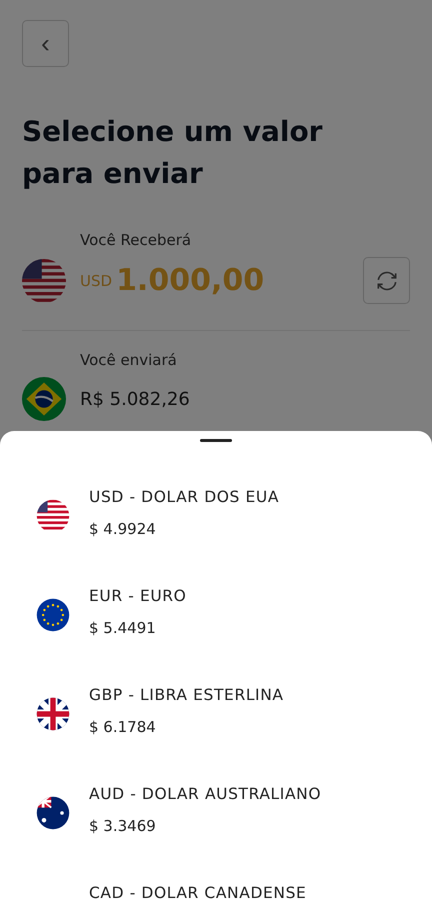 Image resolution: width=432 pixels, height=900 pixels. I want to click on exchange-rate: $ 4.9924, so click(123, 529).